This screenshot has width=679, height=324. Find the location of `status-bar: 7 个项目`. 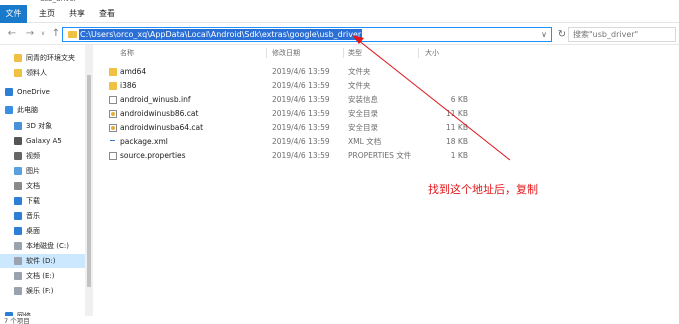

status-bar: 7 个项目 is located at coordinates (339, 320).